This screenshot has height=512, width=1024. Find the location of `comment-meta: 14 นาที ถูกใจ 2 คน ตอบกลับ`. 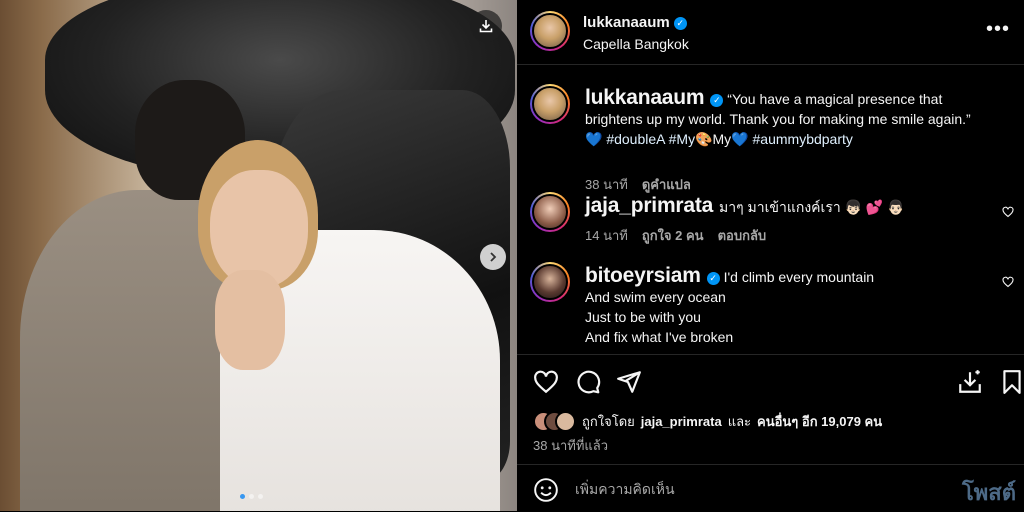

comment-meta: 14 นาที ถูกใจ 2 คน ตอบกลับ is located at coordinates (675, 235).